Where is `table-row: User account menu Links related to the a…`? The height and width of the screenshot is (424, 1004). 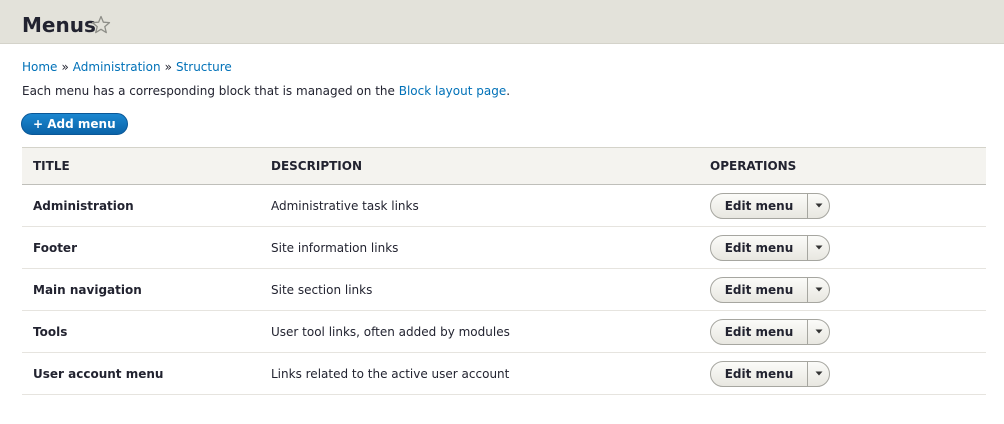
table-row: User account menu Links related to the a… is located at coordinates (504, 373).